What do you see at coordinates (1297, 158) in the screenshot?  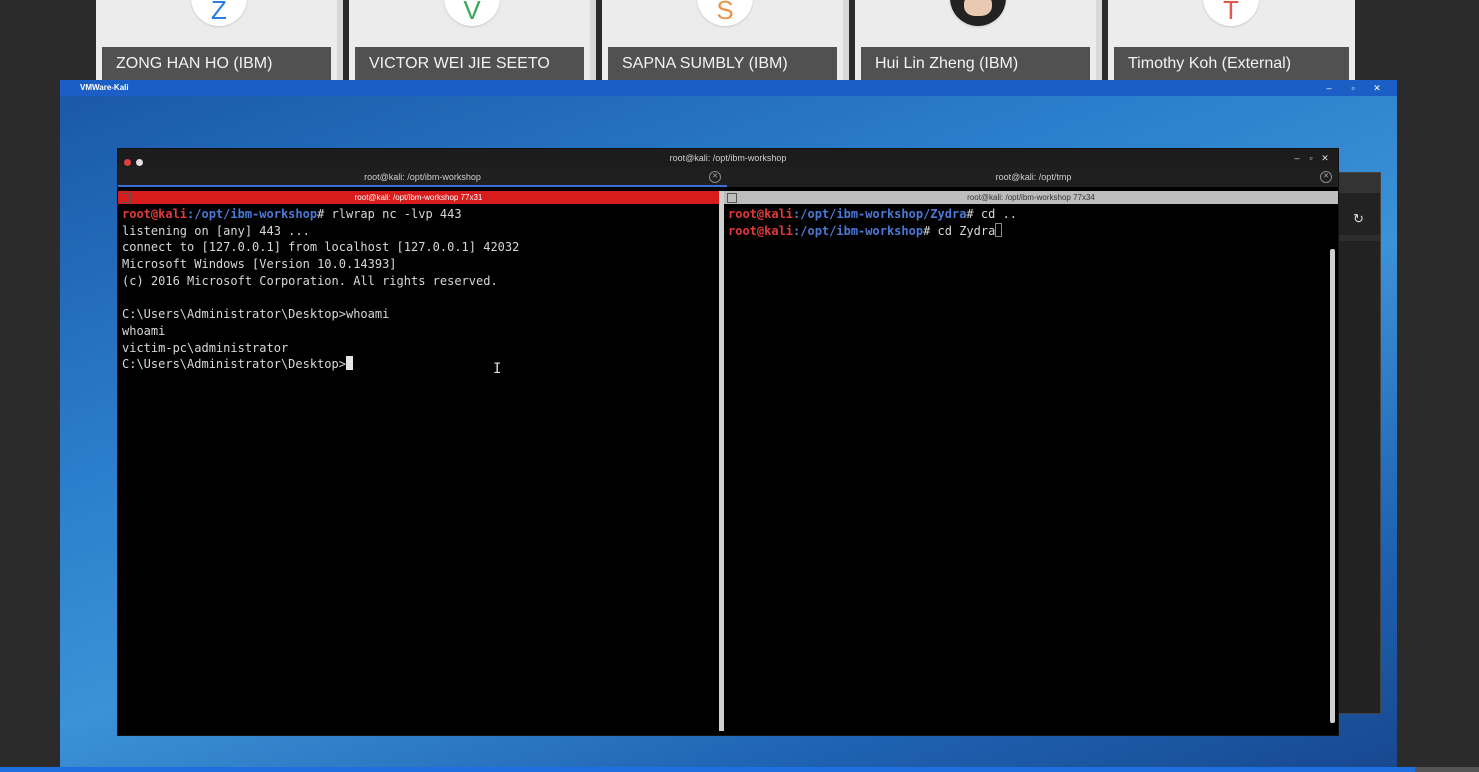 I see `terminal-minimize-button: –` at bounding box center [1297, 158].